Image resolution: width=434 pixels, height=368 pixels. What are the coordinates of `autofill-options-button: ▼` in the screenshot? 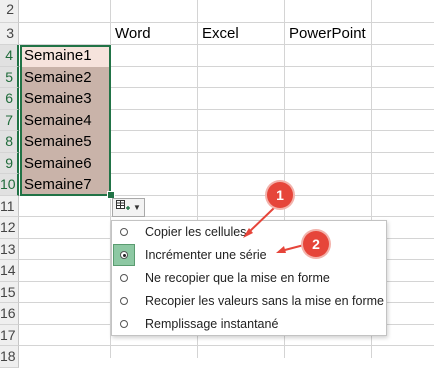 It's located at (128, 207).